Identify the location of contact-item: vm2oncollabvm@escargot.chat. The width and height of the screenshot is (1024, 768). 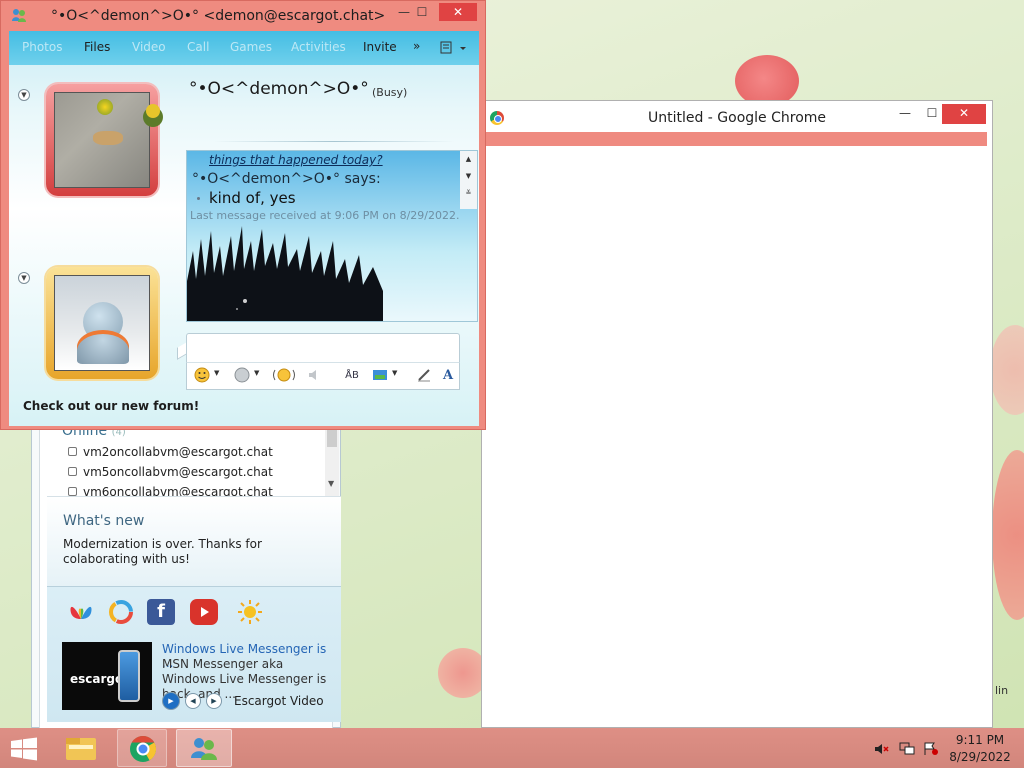
(170, 452).